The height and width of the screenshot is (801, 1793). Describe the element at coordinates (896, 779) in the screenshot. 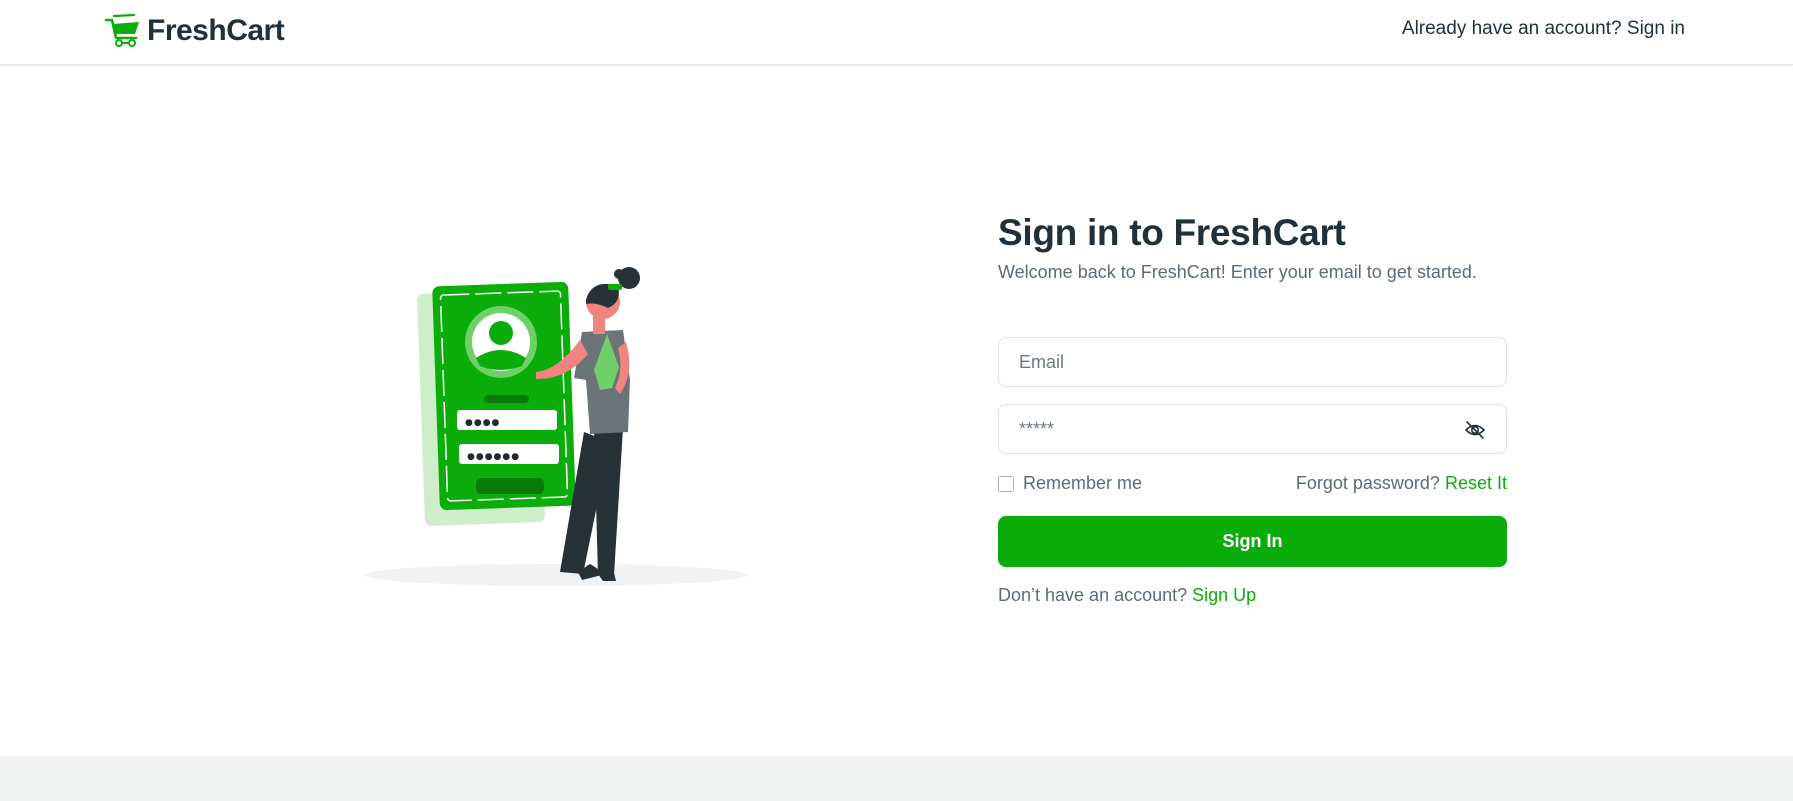

I see `footer` at that location.